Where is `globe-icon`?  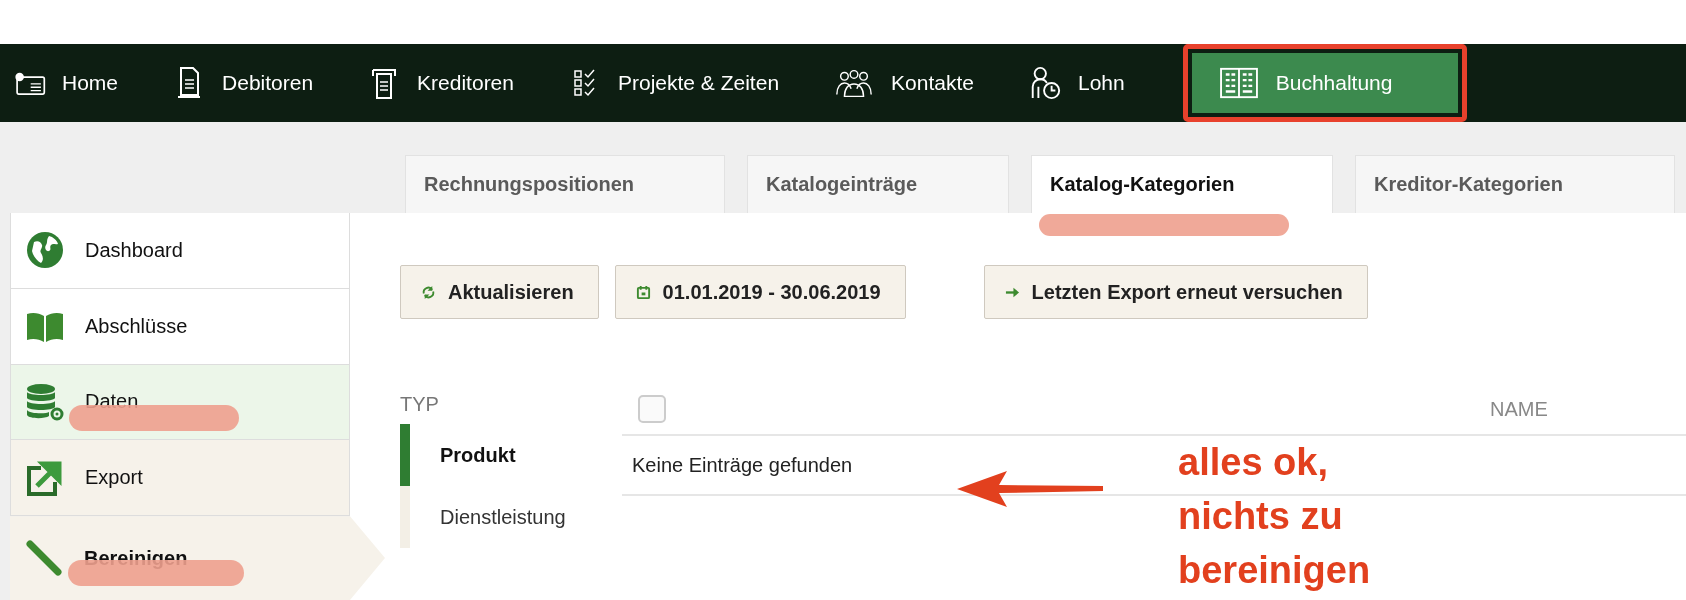 globe-icon is located at coordinates (45, 250).